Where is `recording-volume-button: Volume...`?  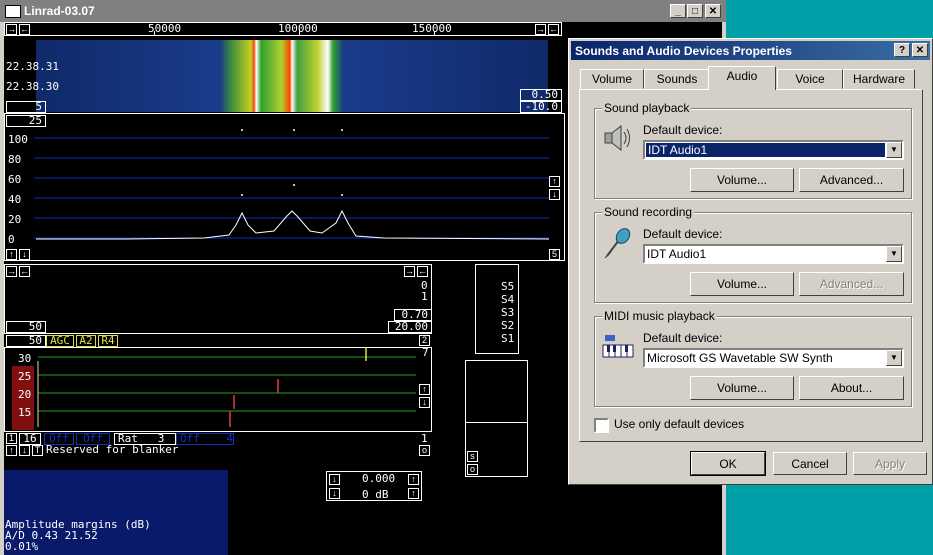 recording-volume-button: Volume... is located at coordinates (742, 284).